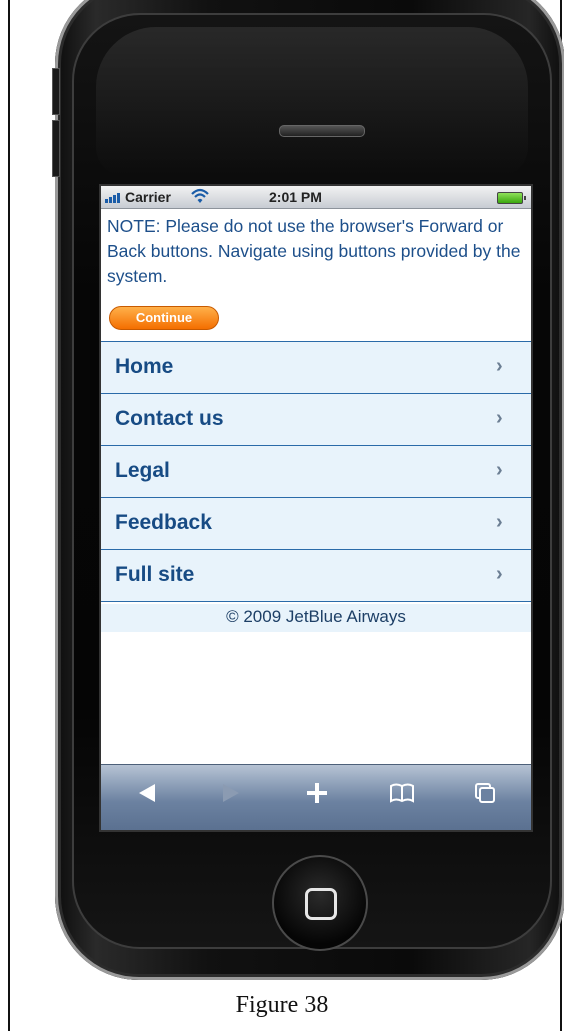  What do you see at coordinates (56, 91) in the screenshot?
I see `mute-switch` at bounding box center [56, 91].